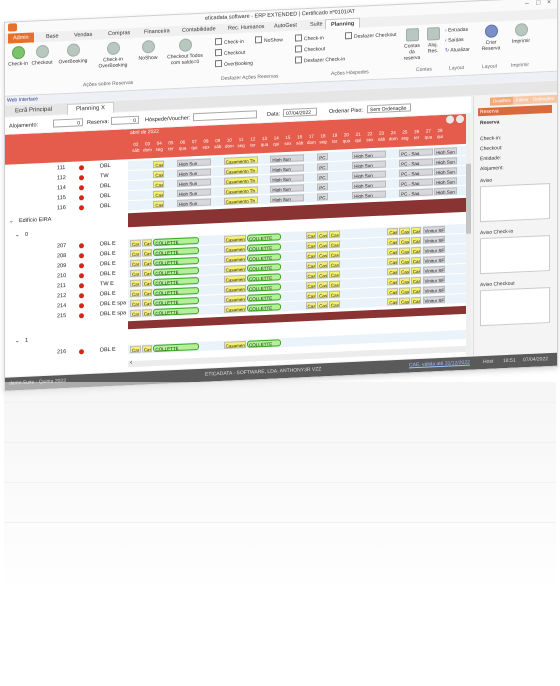  Describe the element at coordinates (322, 157) in the screenshot. I see `booking-block: PC` at that location.